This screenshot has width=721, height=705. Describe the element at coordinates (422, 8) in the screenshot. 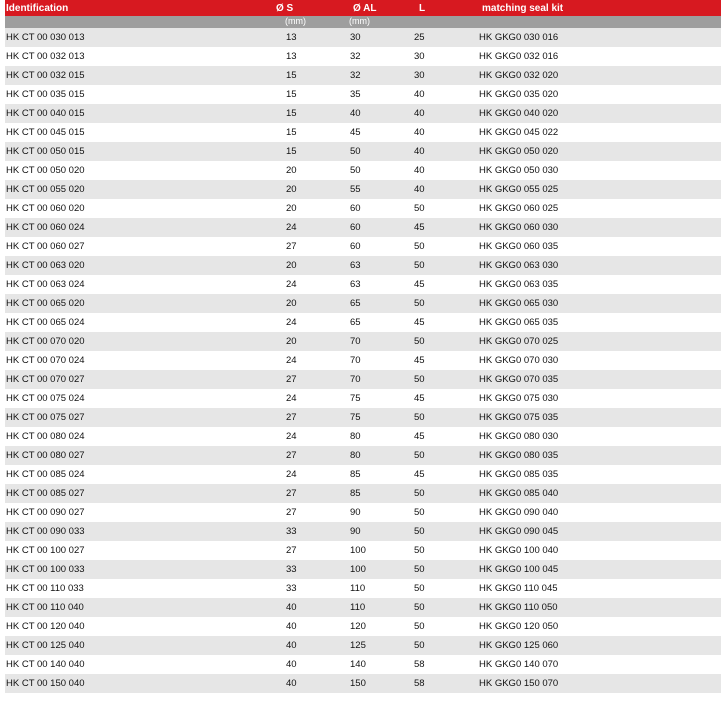

I see `header-l: L` at that location.